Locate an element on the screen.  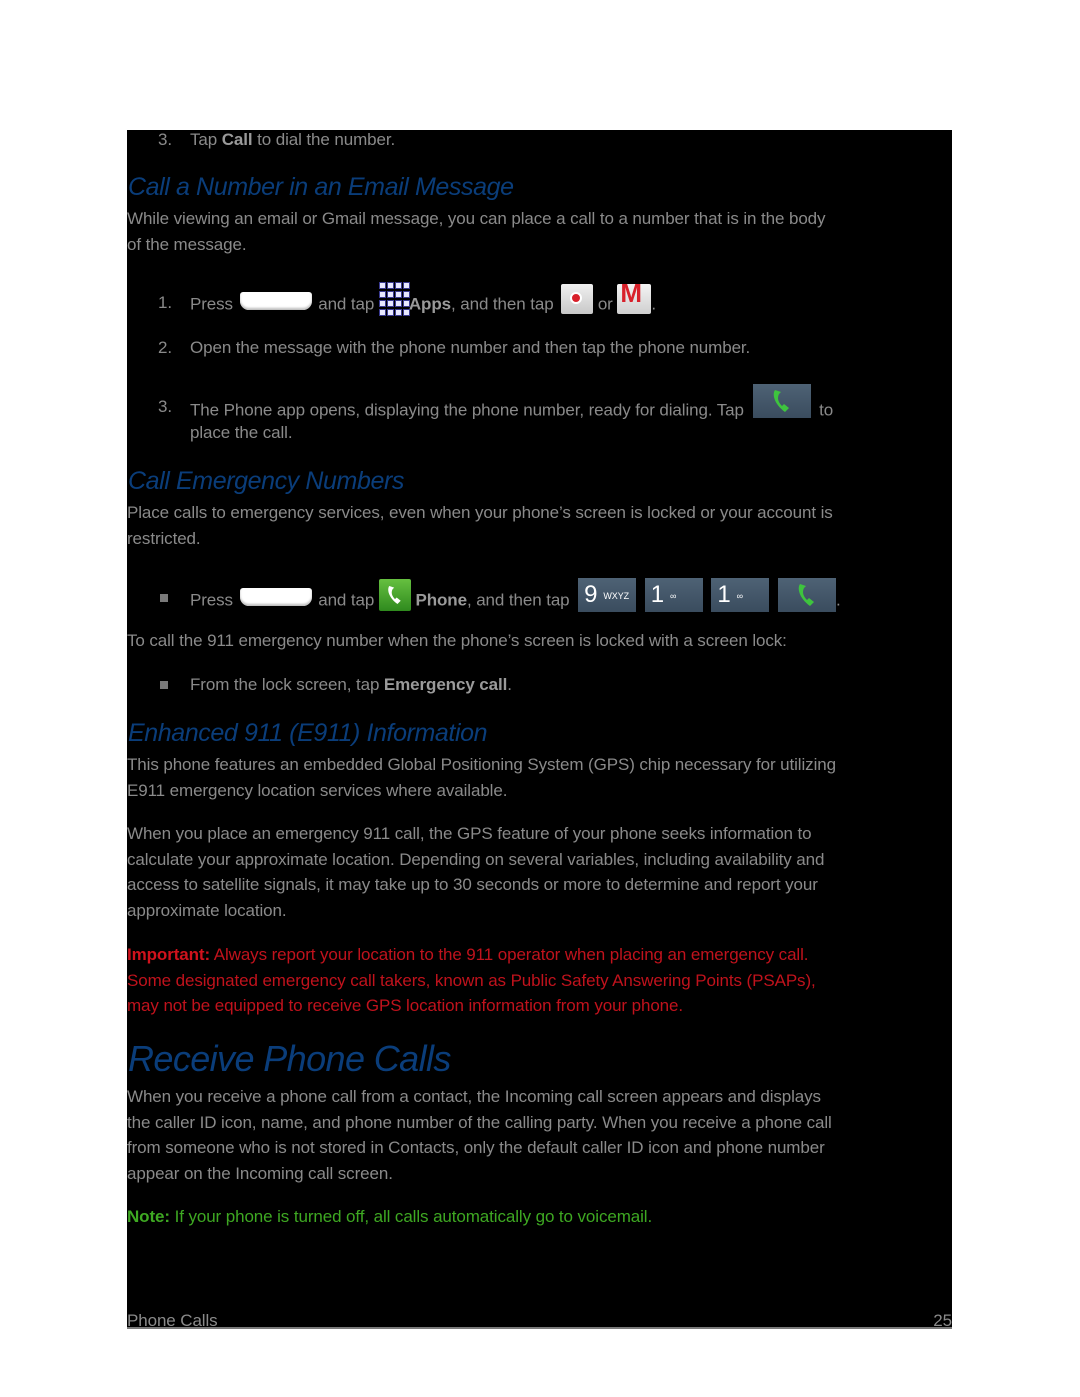
email-app-icon is located at coordinates (577, 299).